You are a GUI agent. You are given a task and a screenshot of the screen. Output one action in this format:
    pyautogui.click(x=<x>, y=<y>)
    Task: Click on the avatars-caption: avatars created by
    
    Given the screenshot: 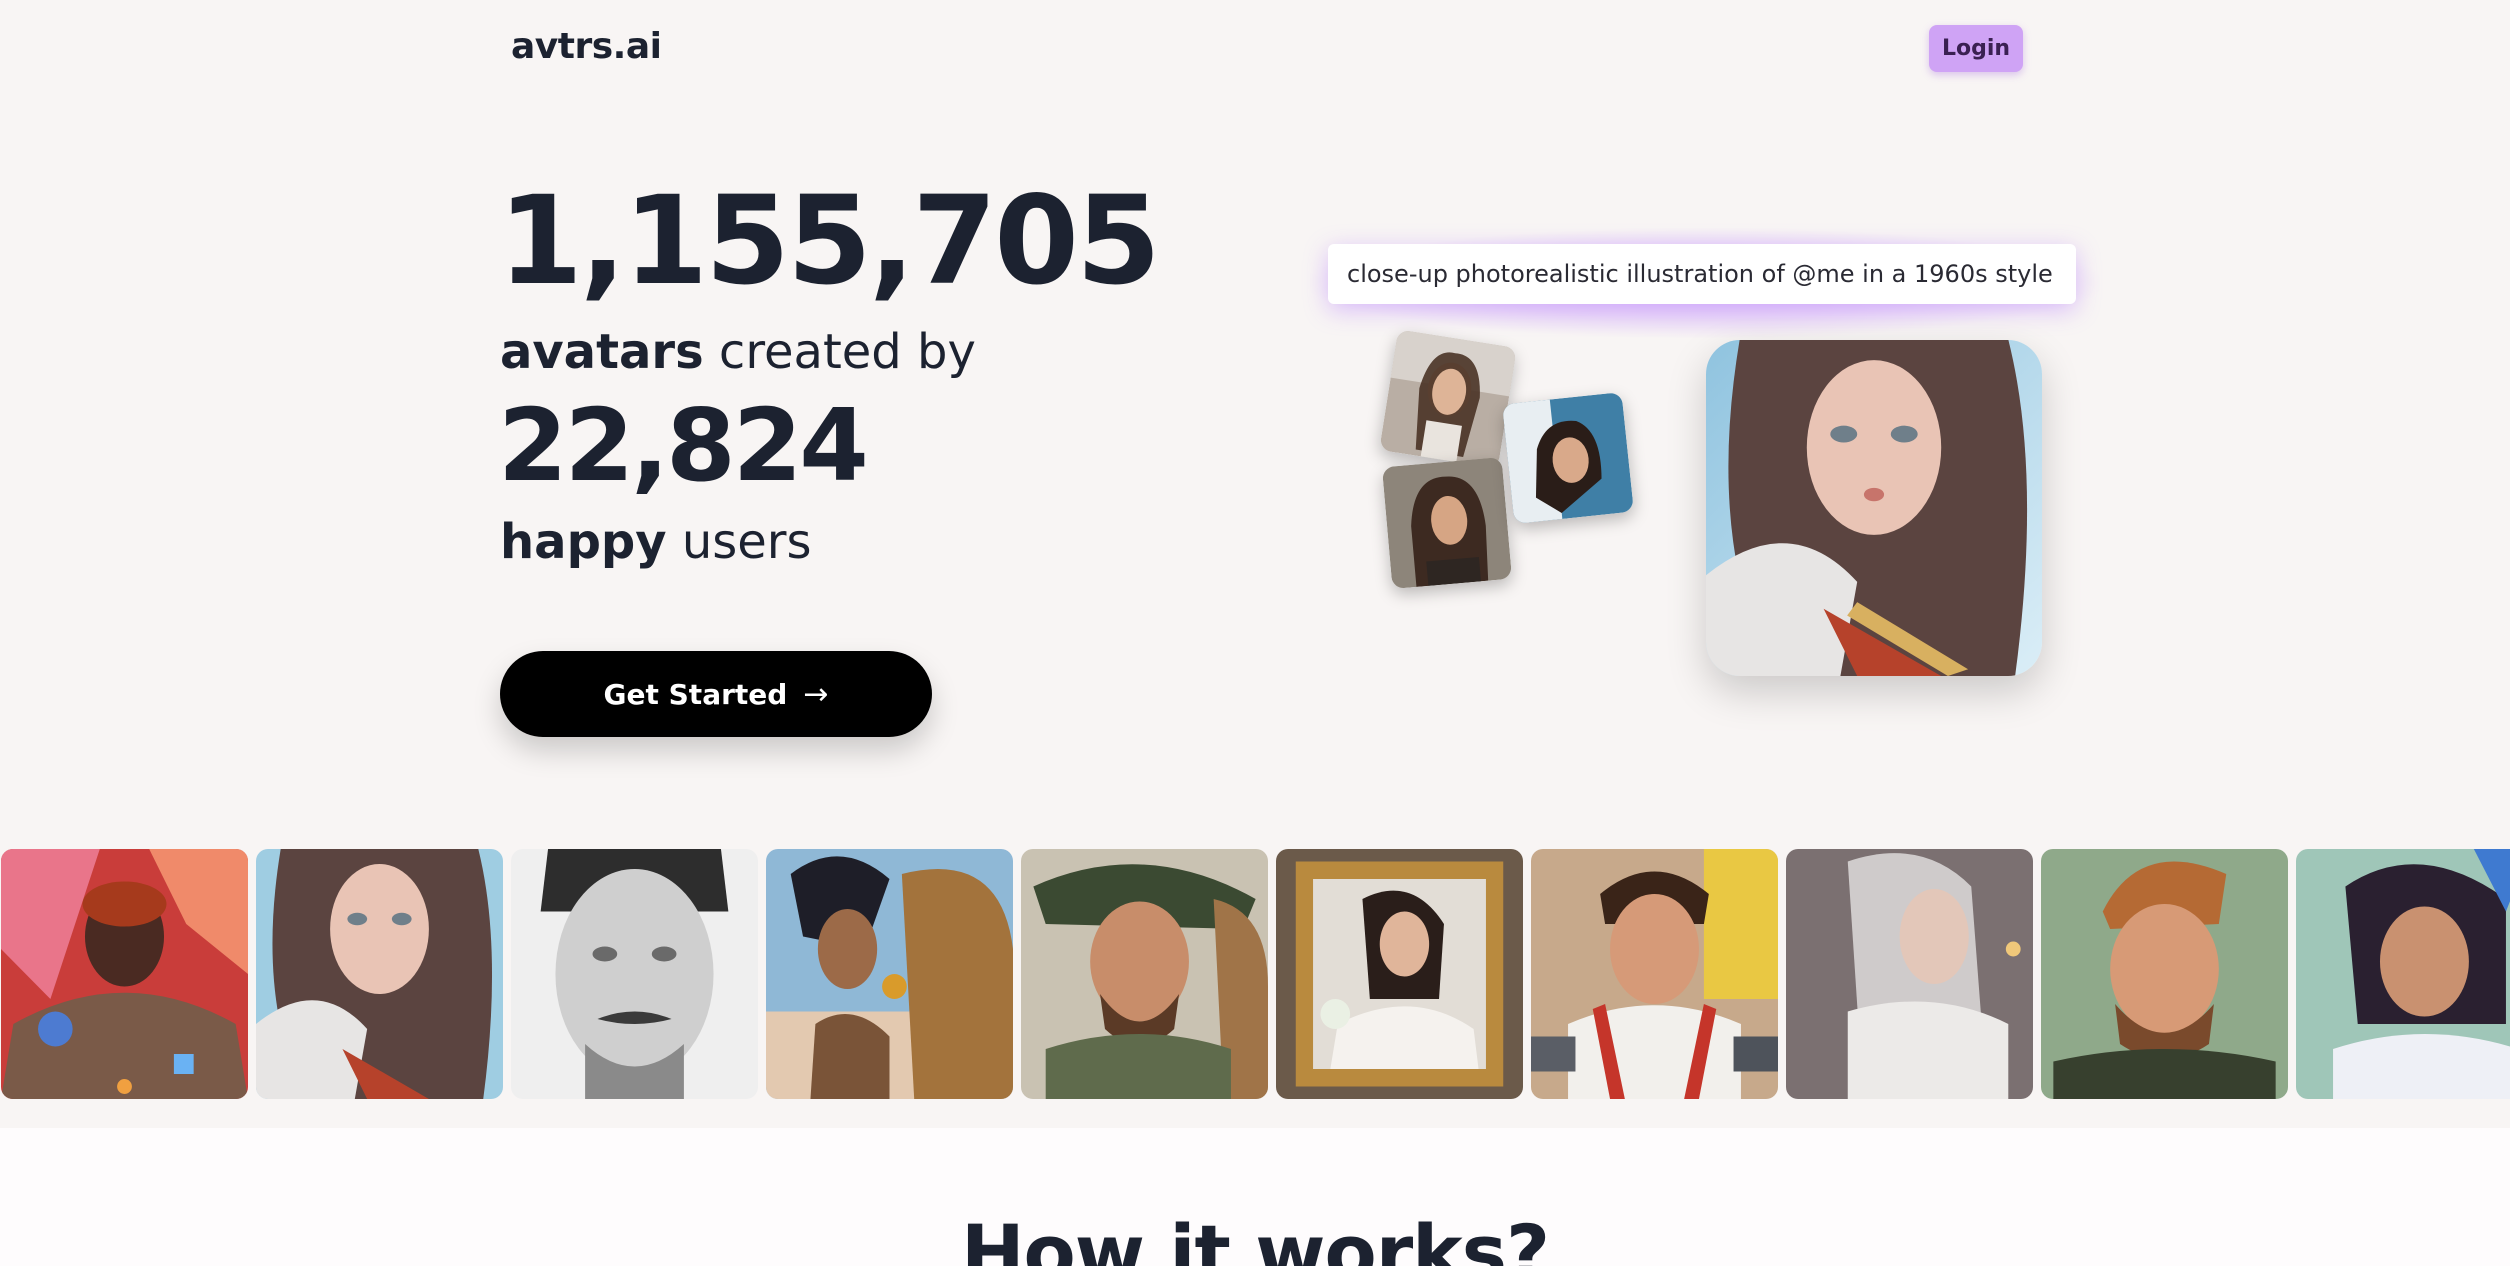 What is the action you would take?
    pyautogui.click(x=738, y=352)
    